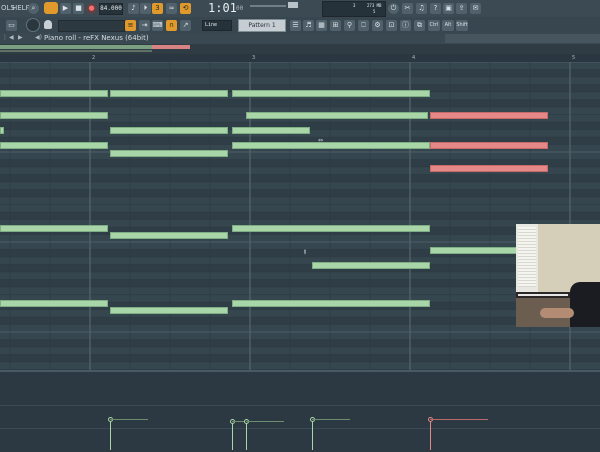  What do you see at coordinates (393, 8) in the screenshot?
I see `power-icon: ⏻` at bounding box center [393, 8].